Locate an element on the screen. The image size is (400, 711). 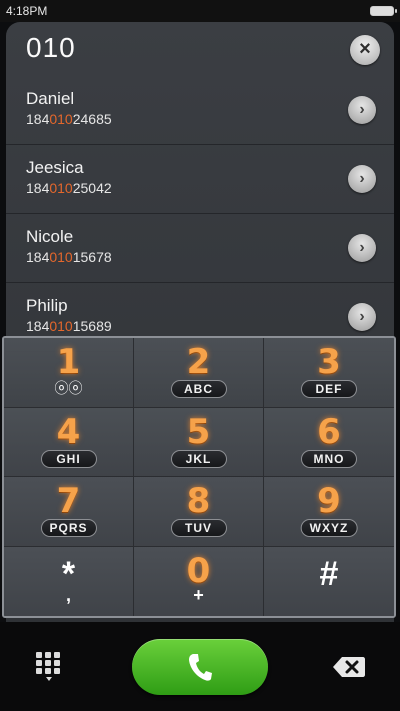
key-4: 4 GHI is located at coordinates (69, 442).